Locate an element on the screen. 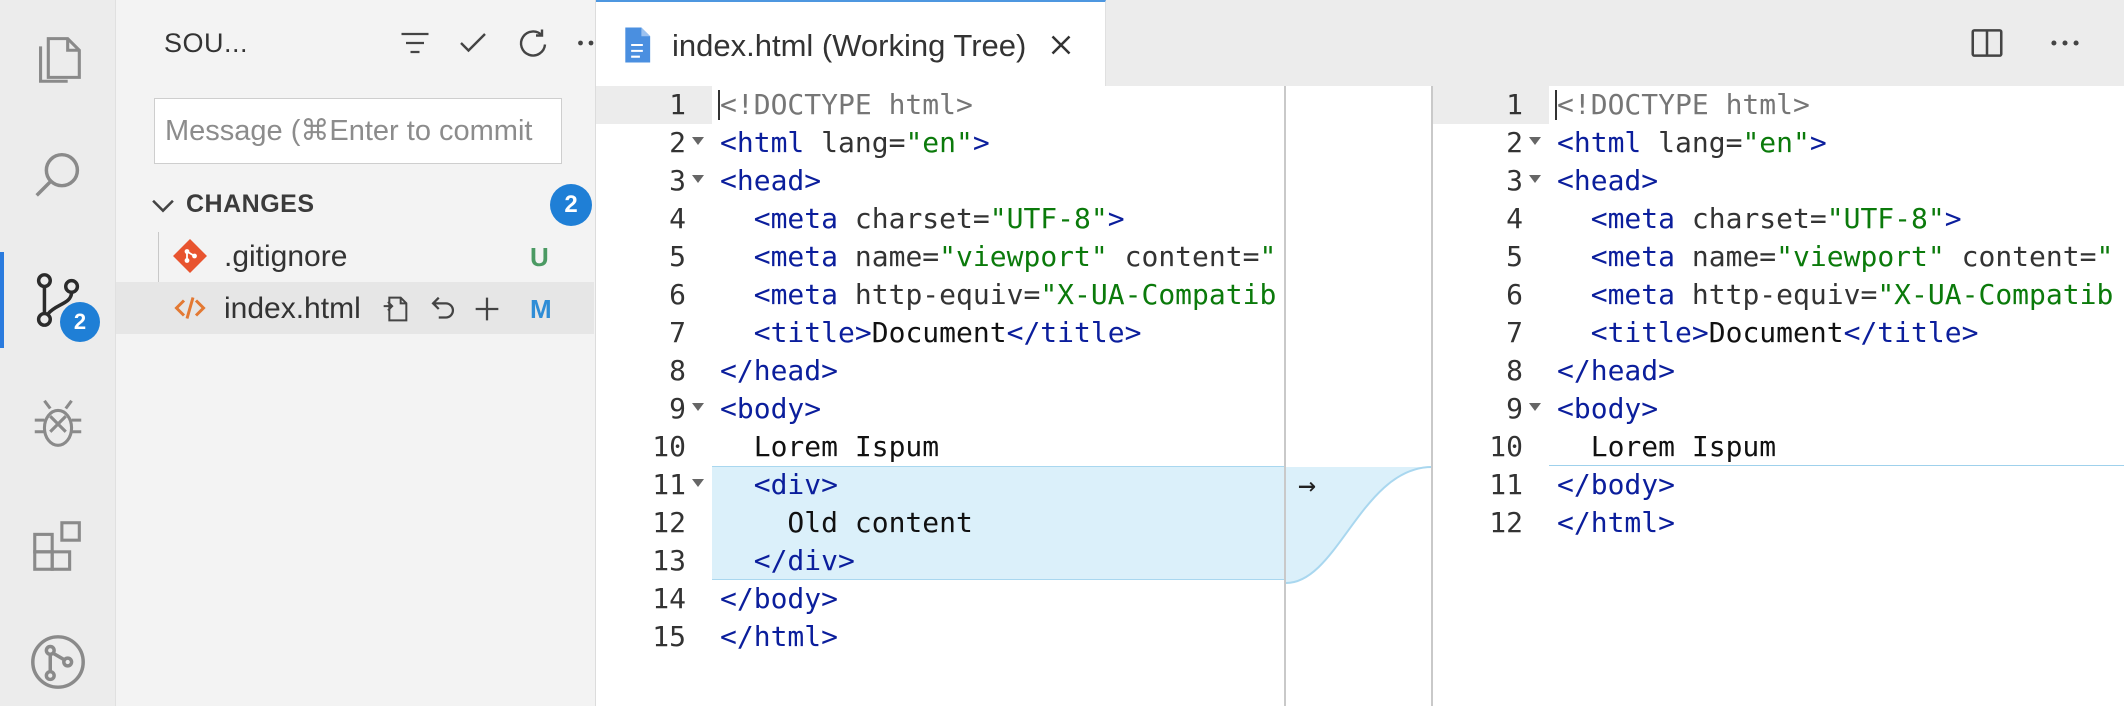 Image resolution: width=2124 pixels, height=706 pixels. changed-file-row: index.html M is located at coordinates (355, 308).